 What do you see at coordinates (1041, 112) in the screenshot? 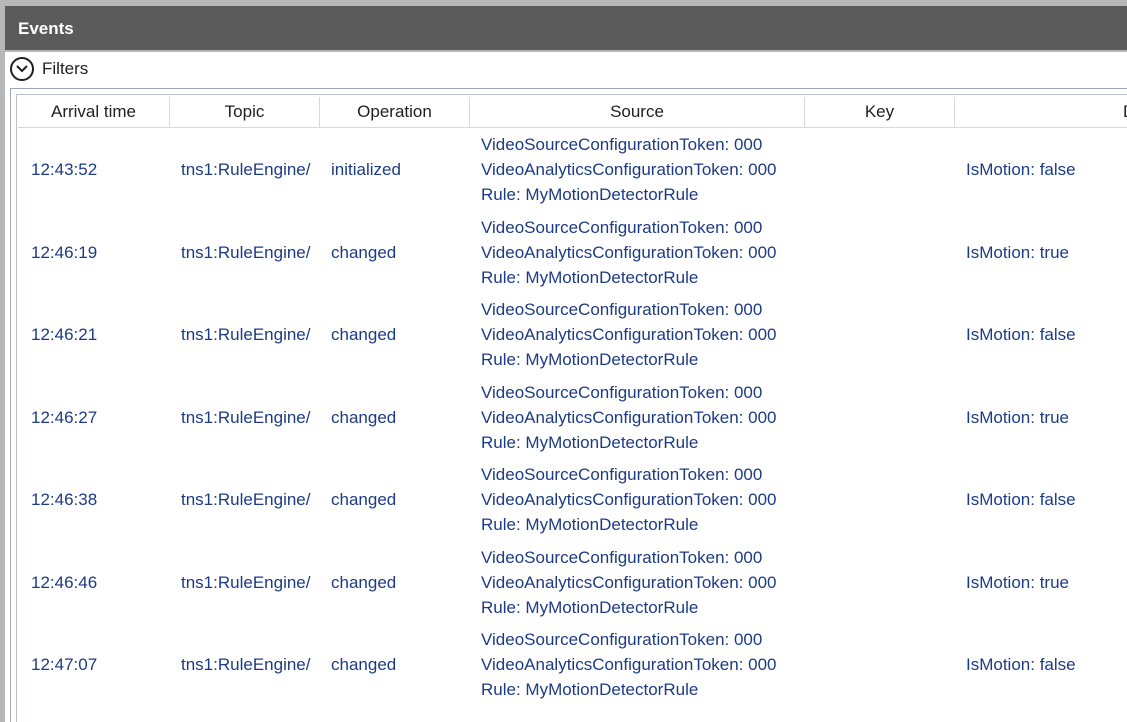
I see `column-header-data: D` at bounding box center [1041, 112].